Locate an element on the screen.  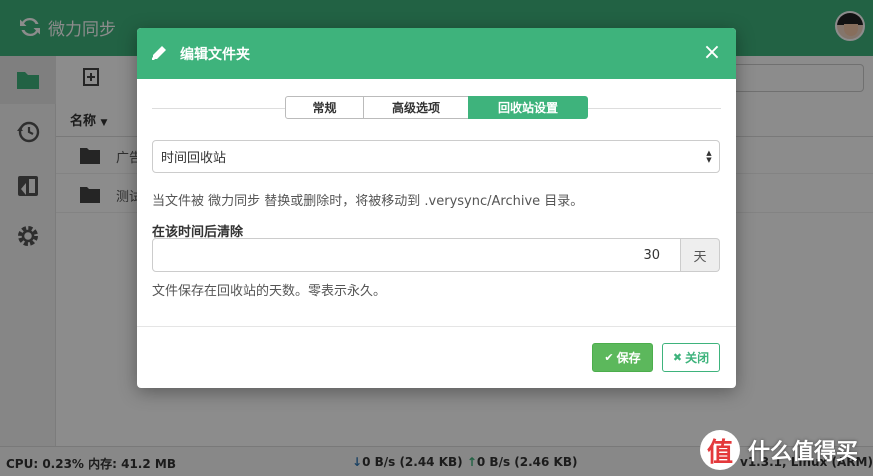
versioning-type-select: 时间回收站 ▲ ▼ is located at coordinates (436, 156).